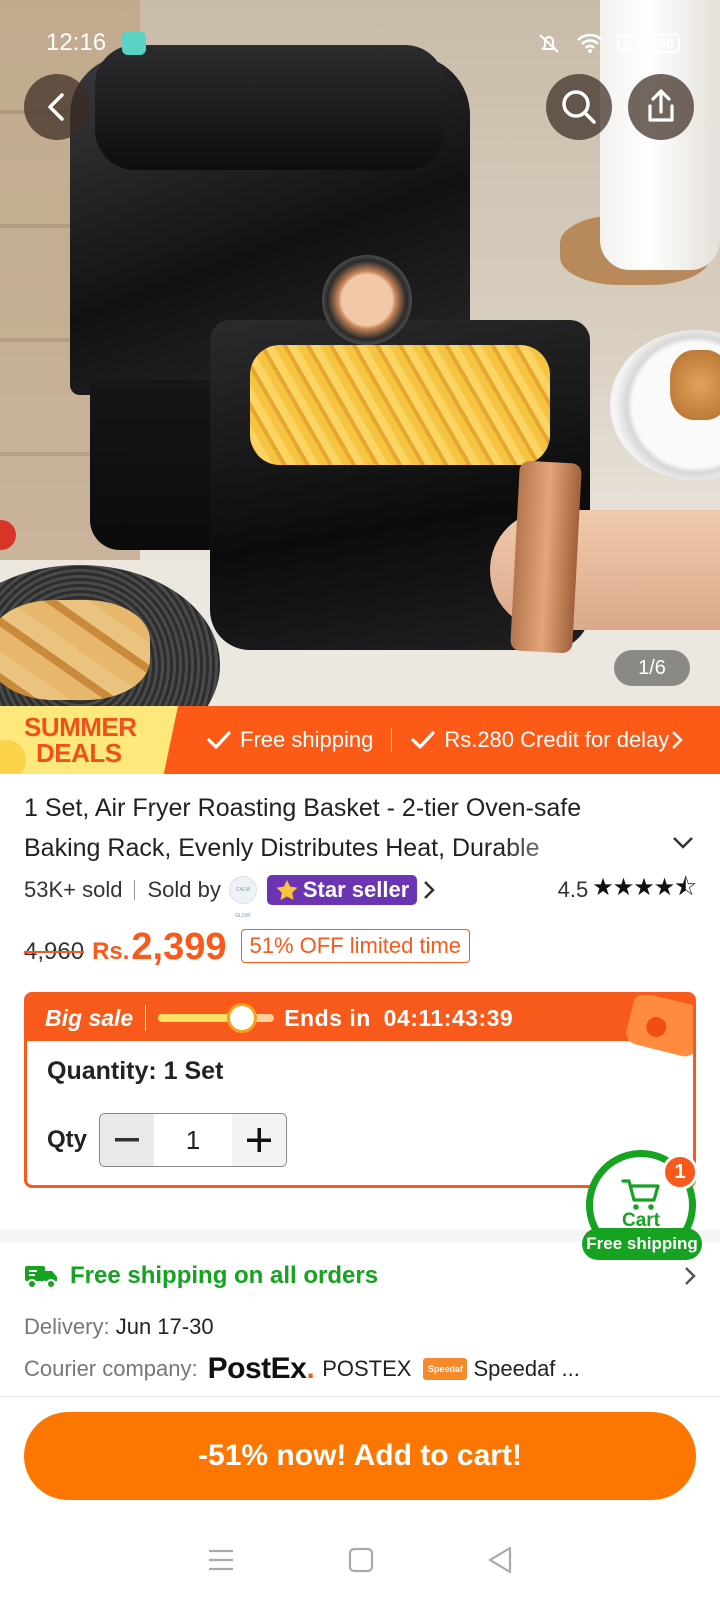  I want to click on air-fryer-handle, so click(546, 557).